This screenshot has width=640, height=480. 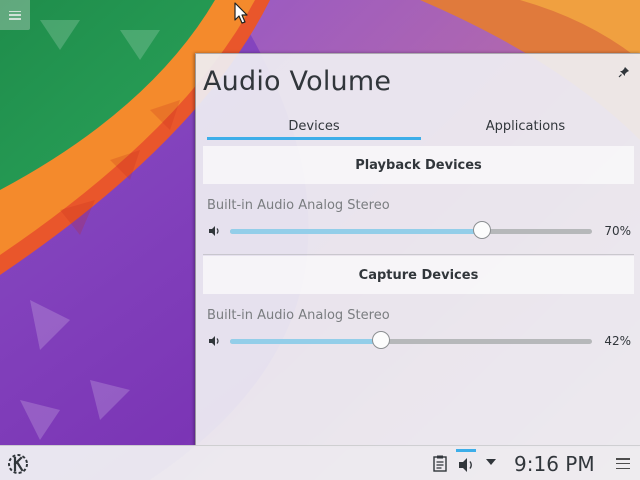 I want to click on taskbar: 9:16 PM, so click(x=320, y=462).